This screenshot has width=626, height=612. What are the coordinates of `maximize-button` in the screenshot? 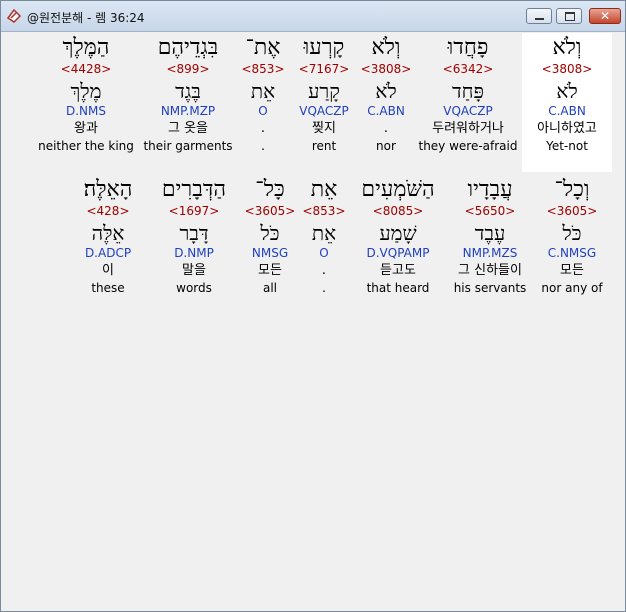 It's located at (569, 16).